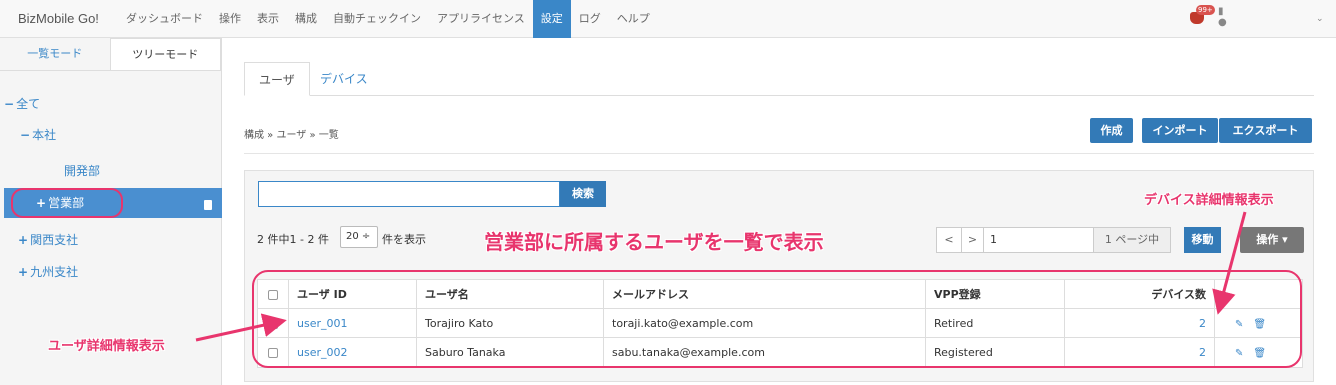  What do you see at coordinates (1229, 263) in the screenshot?
I see `arrow-to-device-count` at bounding box center [1229, 263].